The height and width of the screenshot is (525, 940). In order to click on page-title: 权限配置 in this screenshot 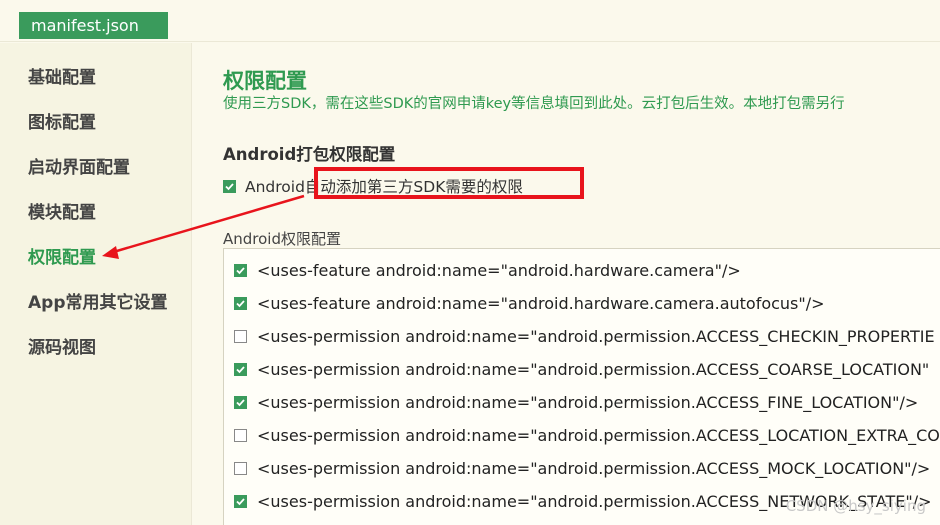, I will do `click(265, 81)`.